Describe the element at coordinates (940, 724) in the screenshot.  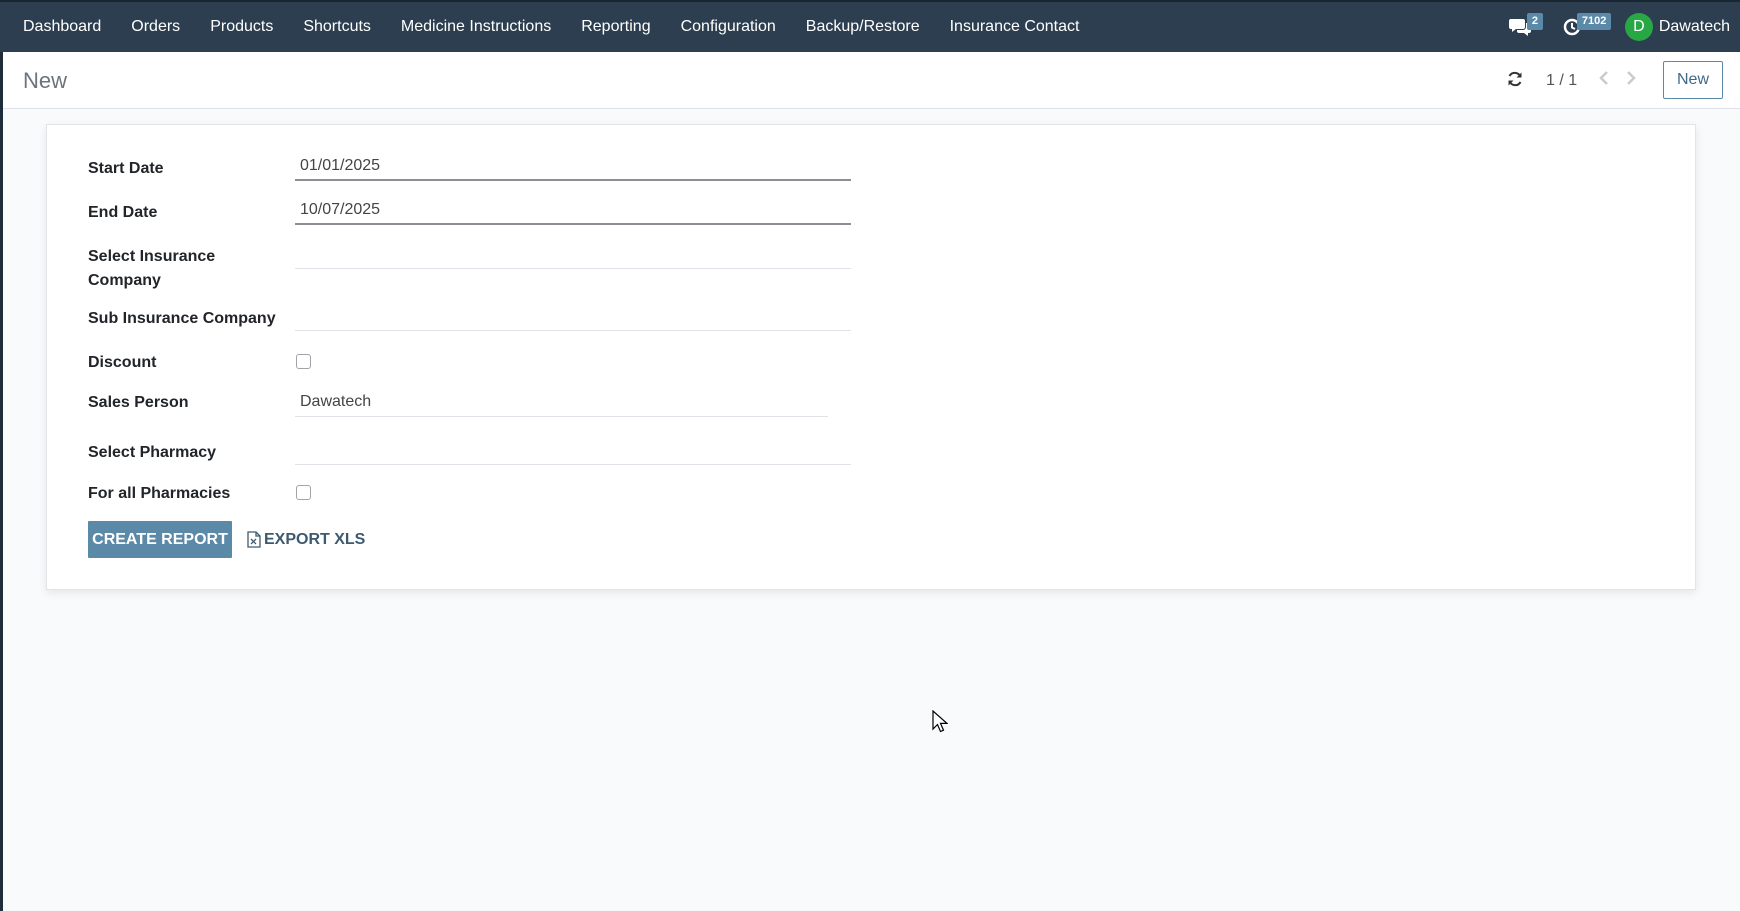
I see `mouse-cursor-icon` at that location.